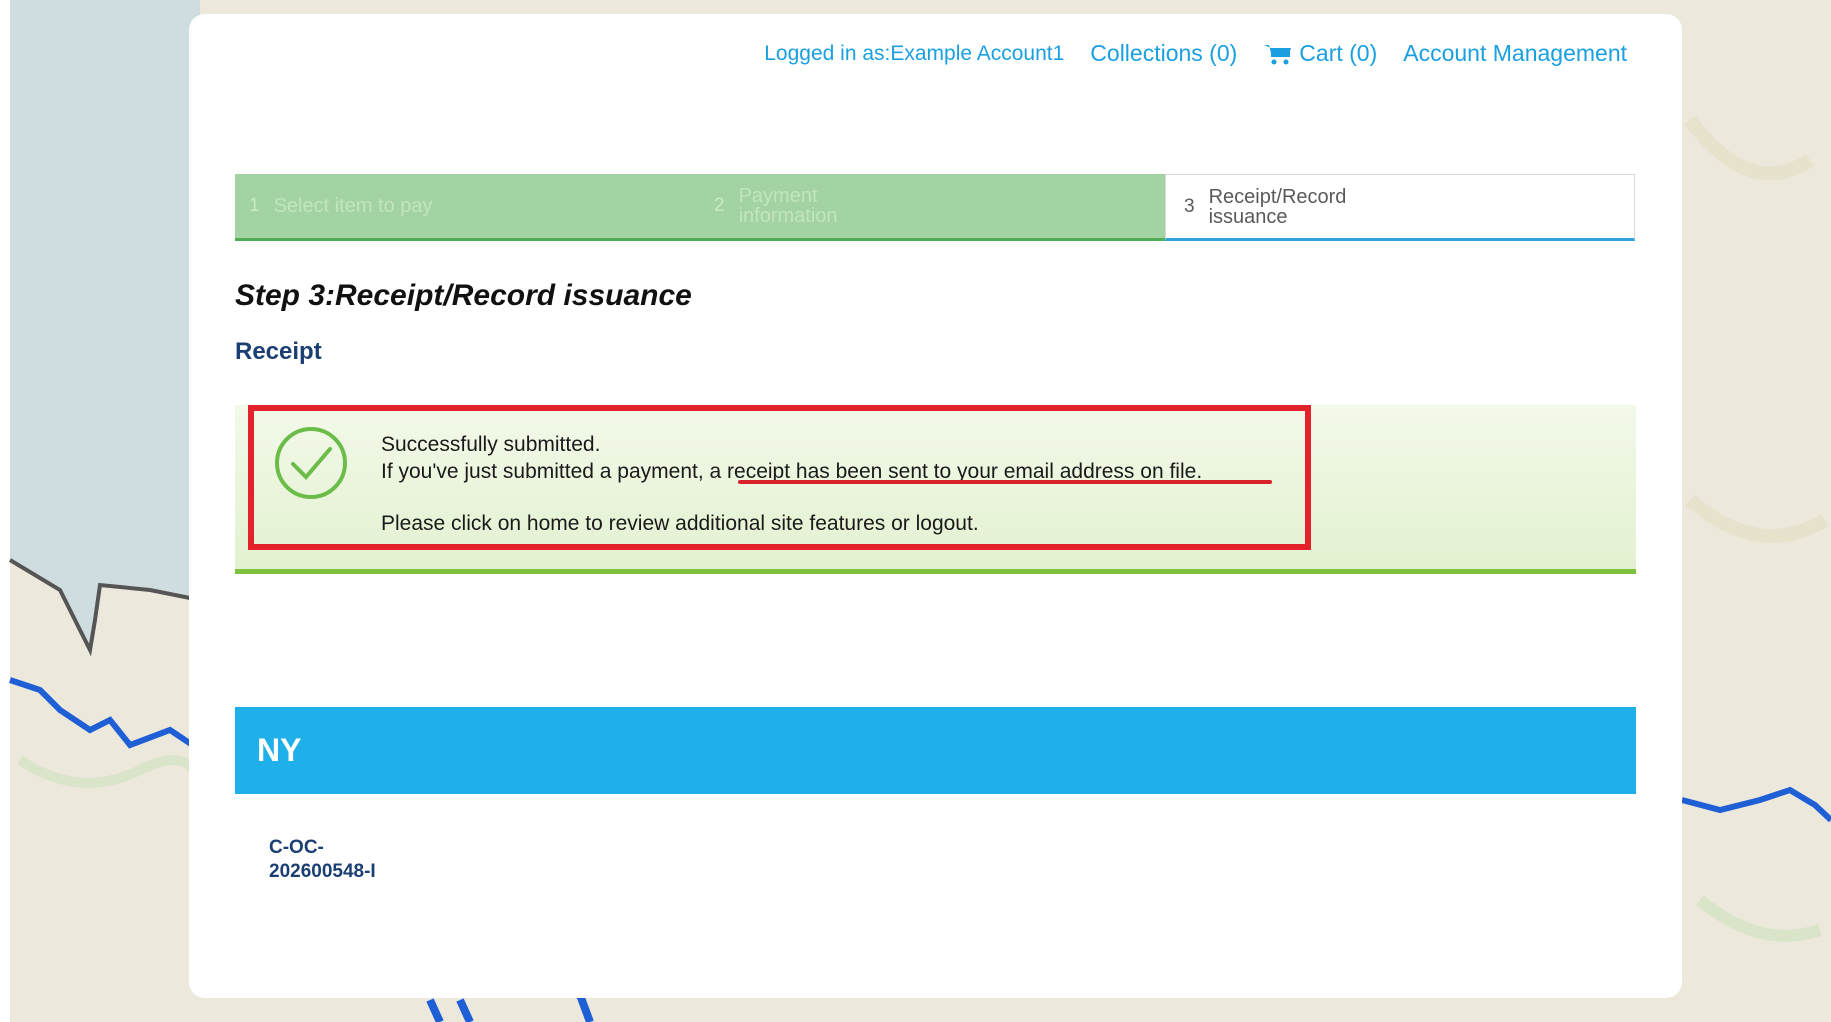 This screenshot has width=1831, height=1022. I want to click on step-1-label: Select item to pay, so click(353, 206).